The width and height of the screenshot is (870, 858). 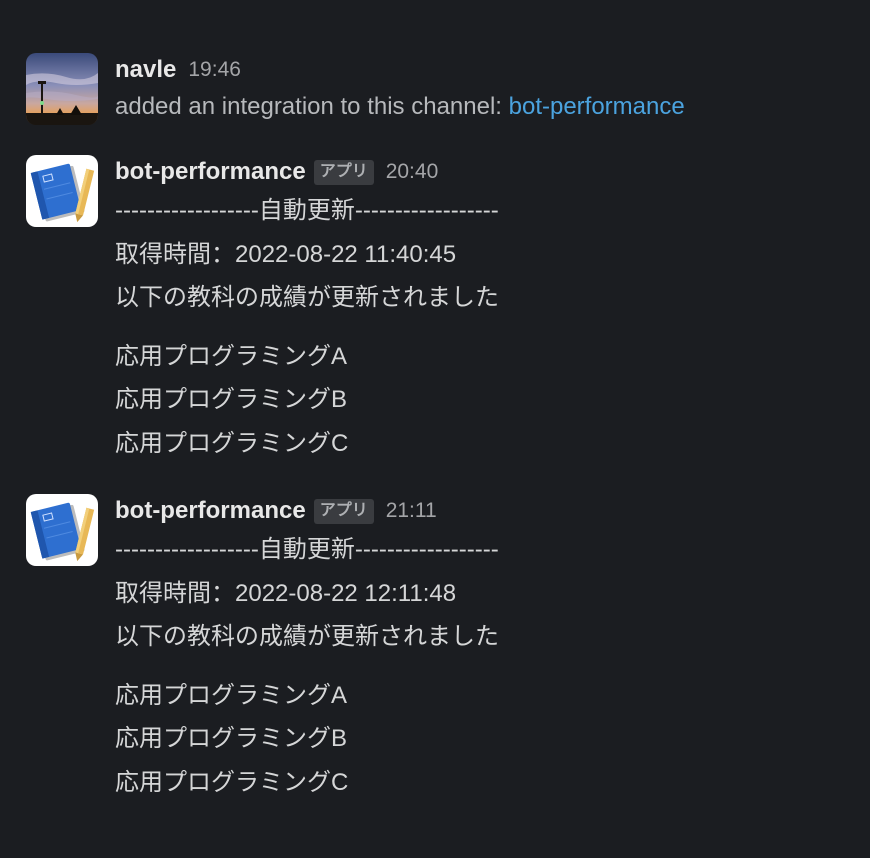 What do you see at coordinates (597, 106) in the screenshot?
I see `integration-link: bot-performance` at bounding box center [597, 106].